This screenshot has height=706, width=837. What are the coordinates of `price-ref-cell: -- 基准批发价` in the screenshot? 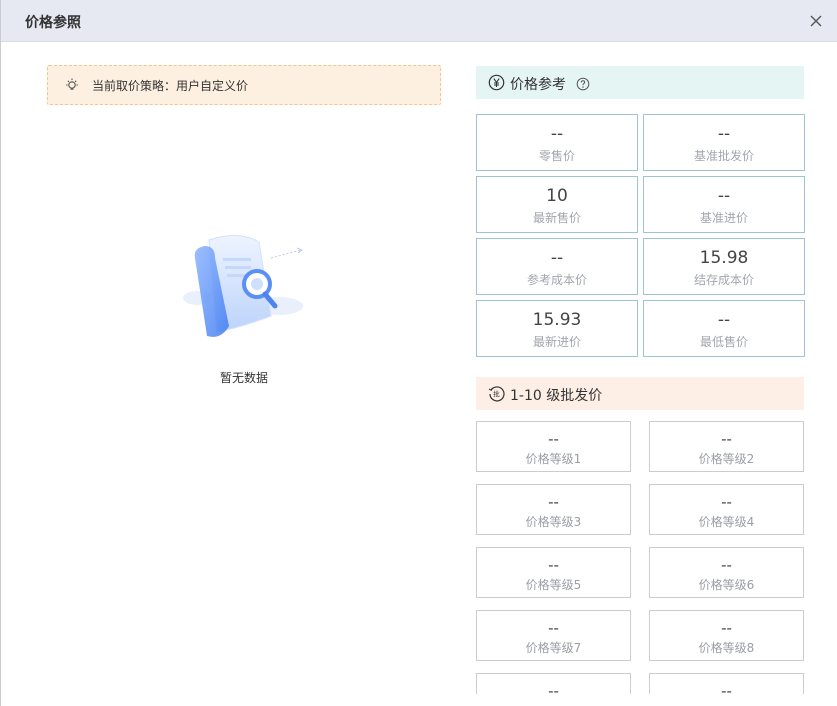 It's located at (724, 142).